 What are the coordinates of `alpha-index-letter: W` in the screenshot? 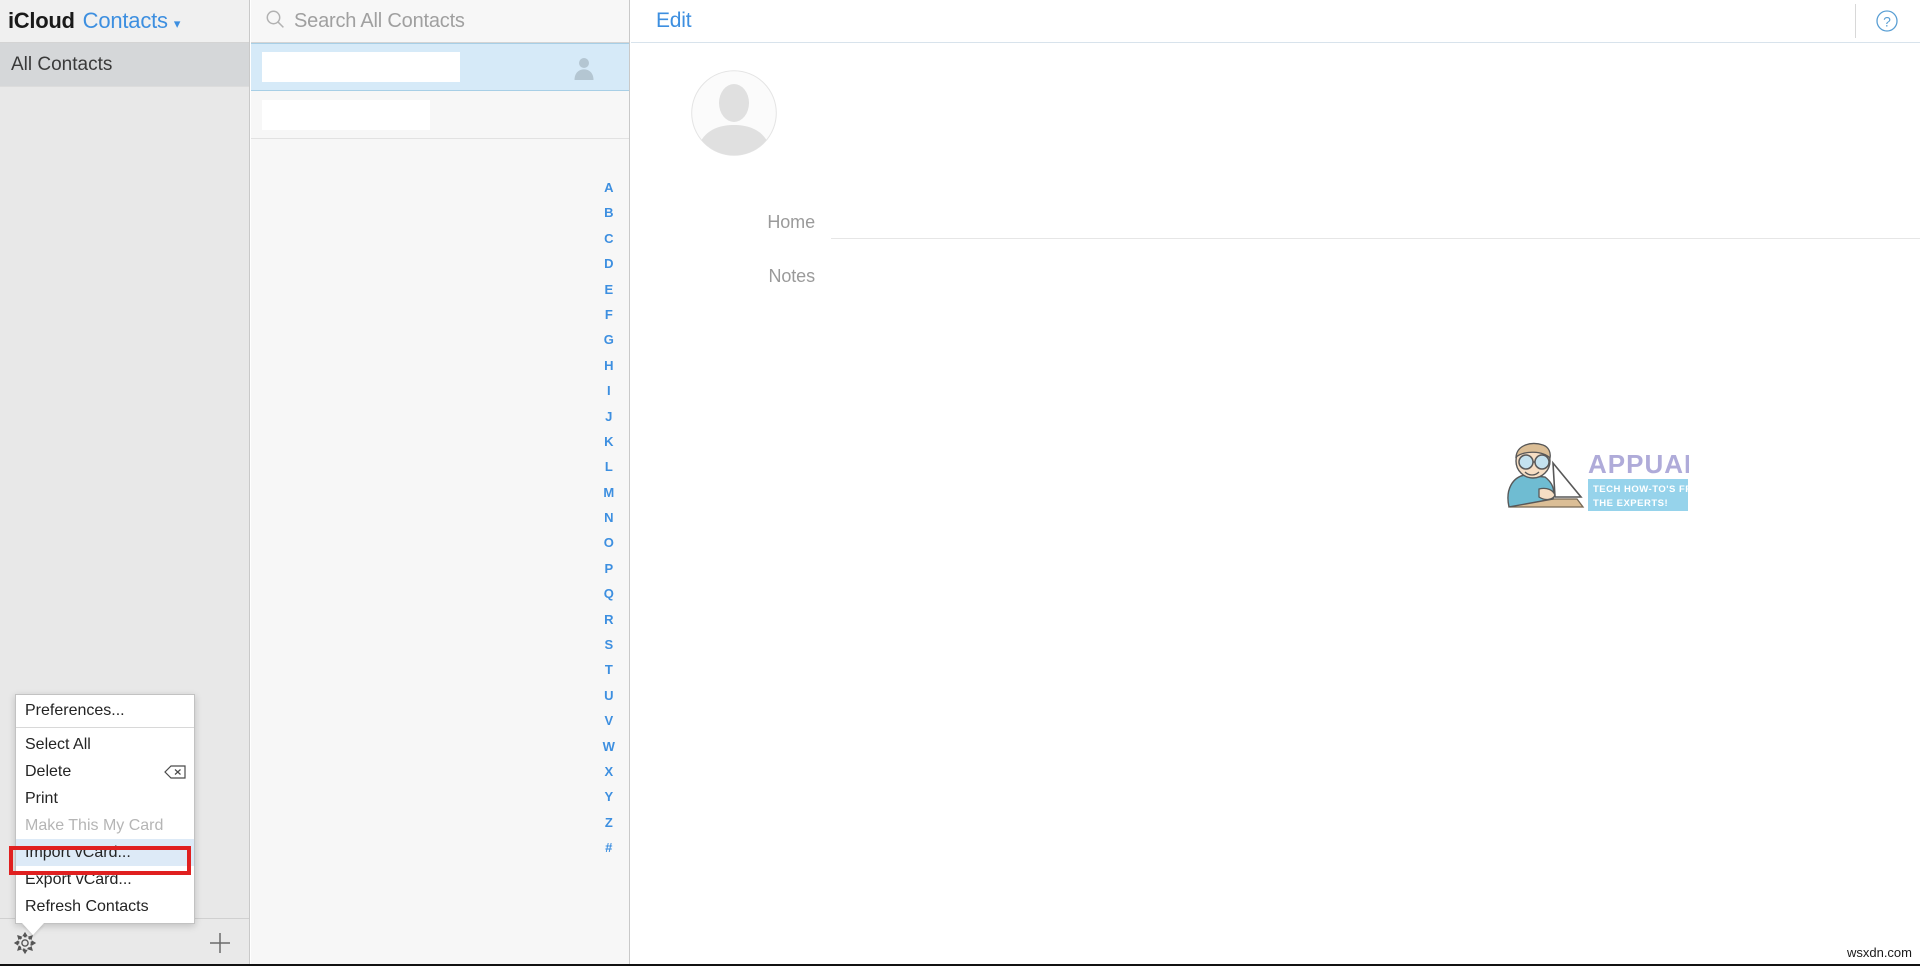 It's located at (609, 746).